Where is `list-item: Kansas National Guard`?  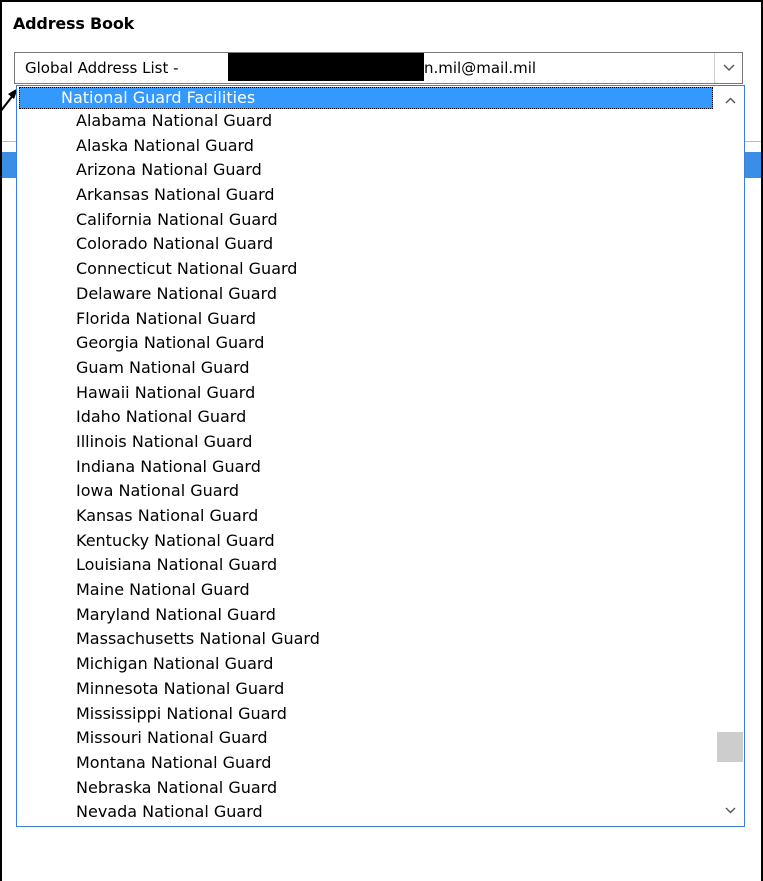
list-item: Kansas National Guard is located at coordinates (366, 516).